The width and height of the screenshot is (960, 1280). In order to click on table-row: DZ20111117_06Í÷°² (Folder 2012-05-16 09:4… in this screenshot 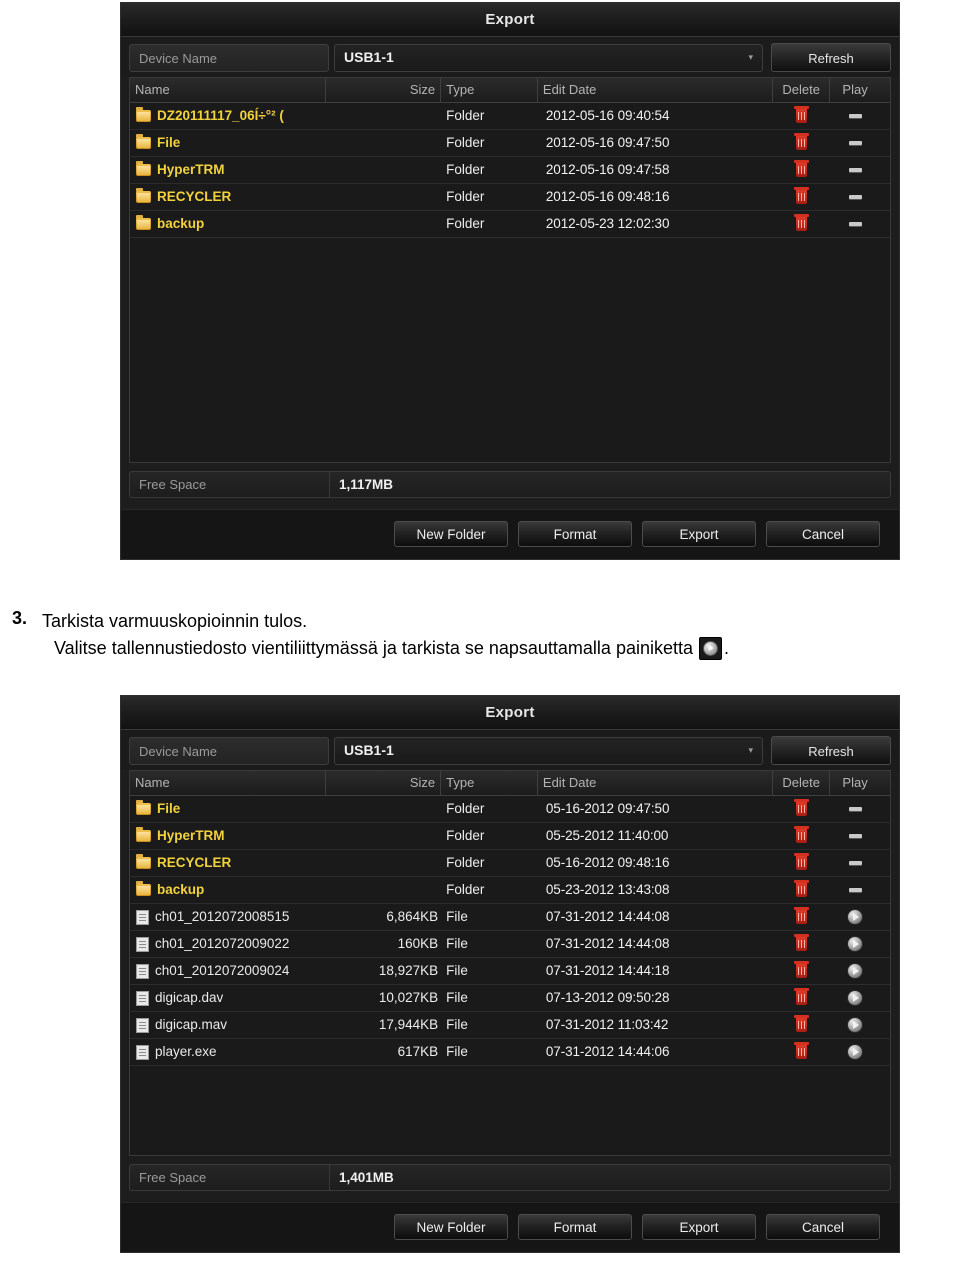, I will do `click(510, 116)`.